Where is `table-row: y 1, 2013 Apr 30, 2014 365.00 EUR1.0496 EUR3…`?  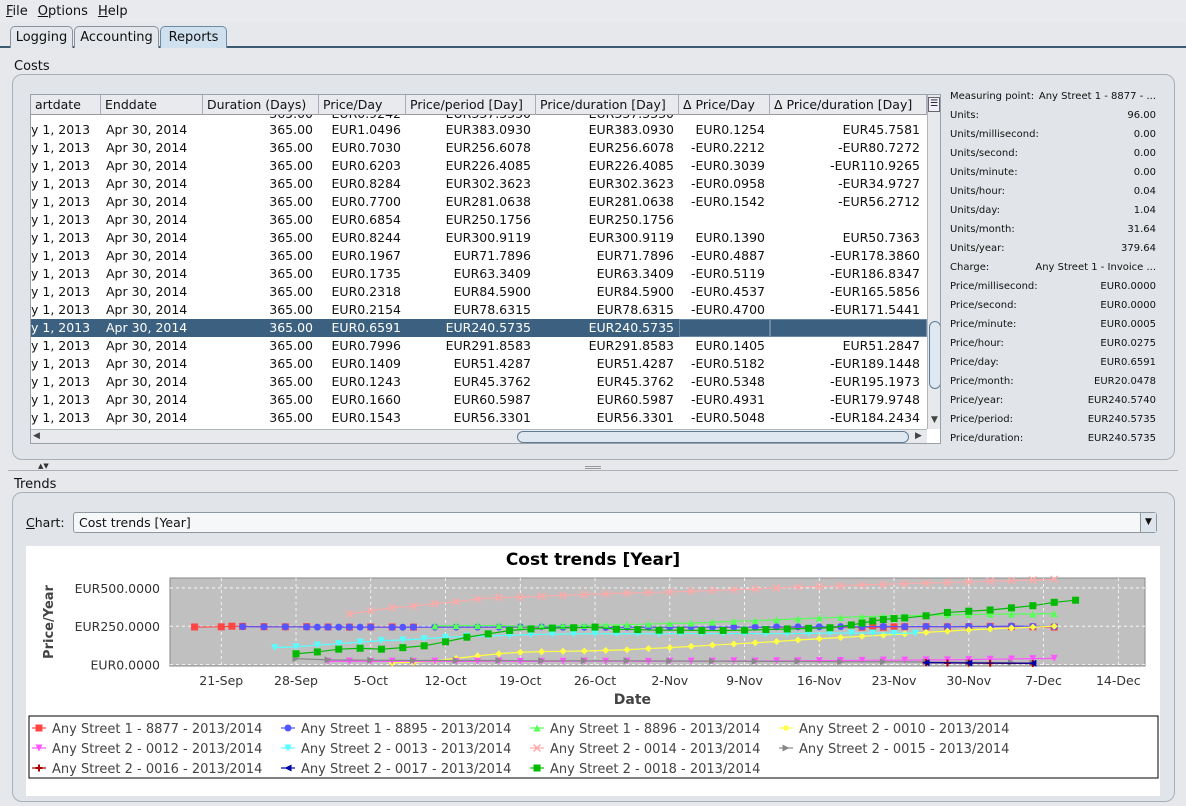
table-row: y 1, 2013 Apr 30, 2014 365.00 EUR1.0496 EUR3… is located at coordinates (479, 130).